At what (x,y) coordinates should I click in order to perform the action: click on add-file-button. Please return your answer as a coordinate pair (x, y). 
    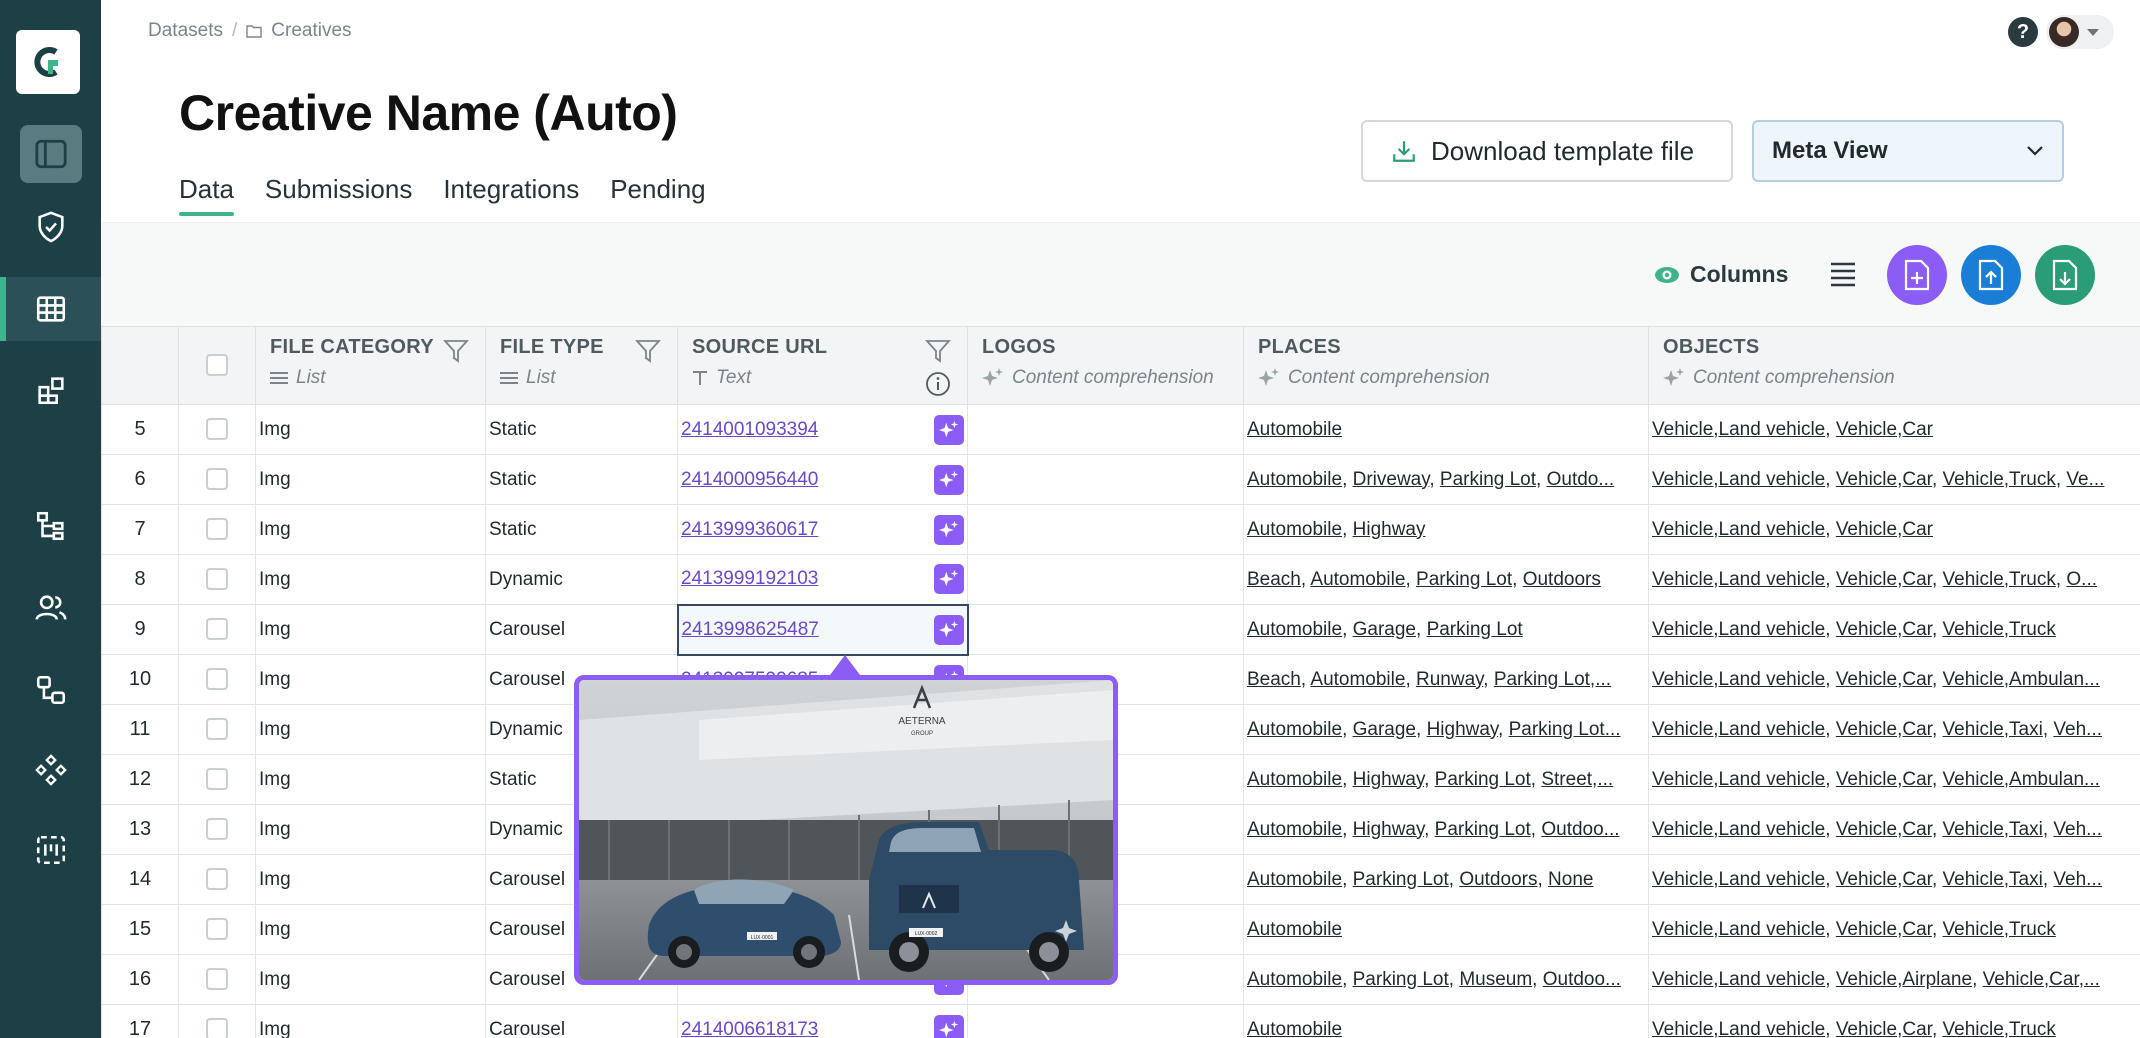
    Looking at the image, I should click on (1917, 275).